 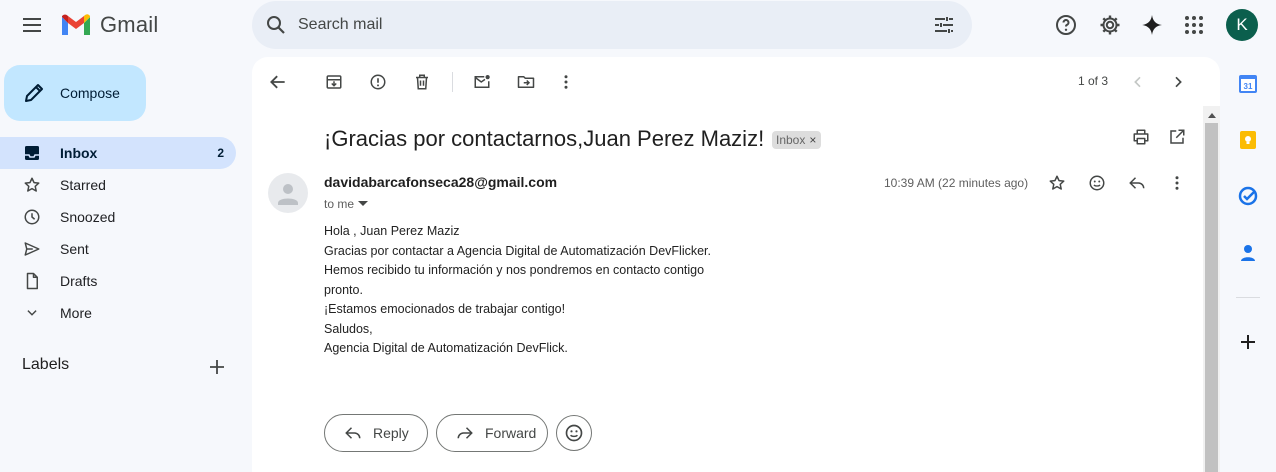 What do you see at coordinates (1093, 81) in the screenshot?
I see `pagination-text: 1 of 3` at bounding box center [1093, 81].